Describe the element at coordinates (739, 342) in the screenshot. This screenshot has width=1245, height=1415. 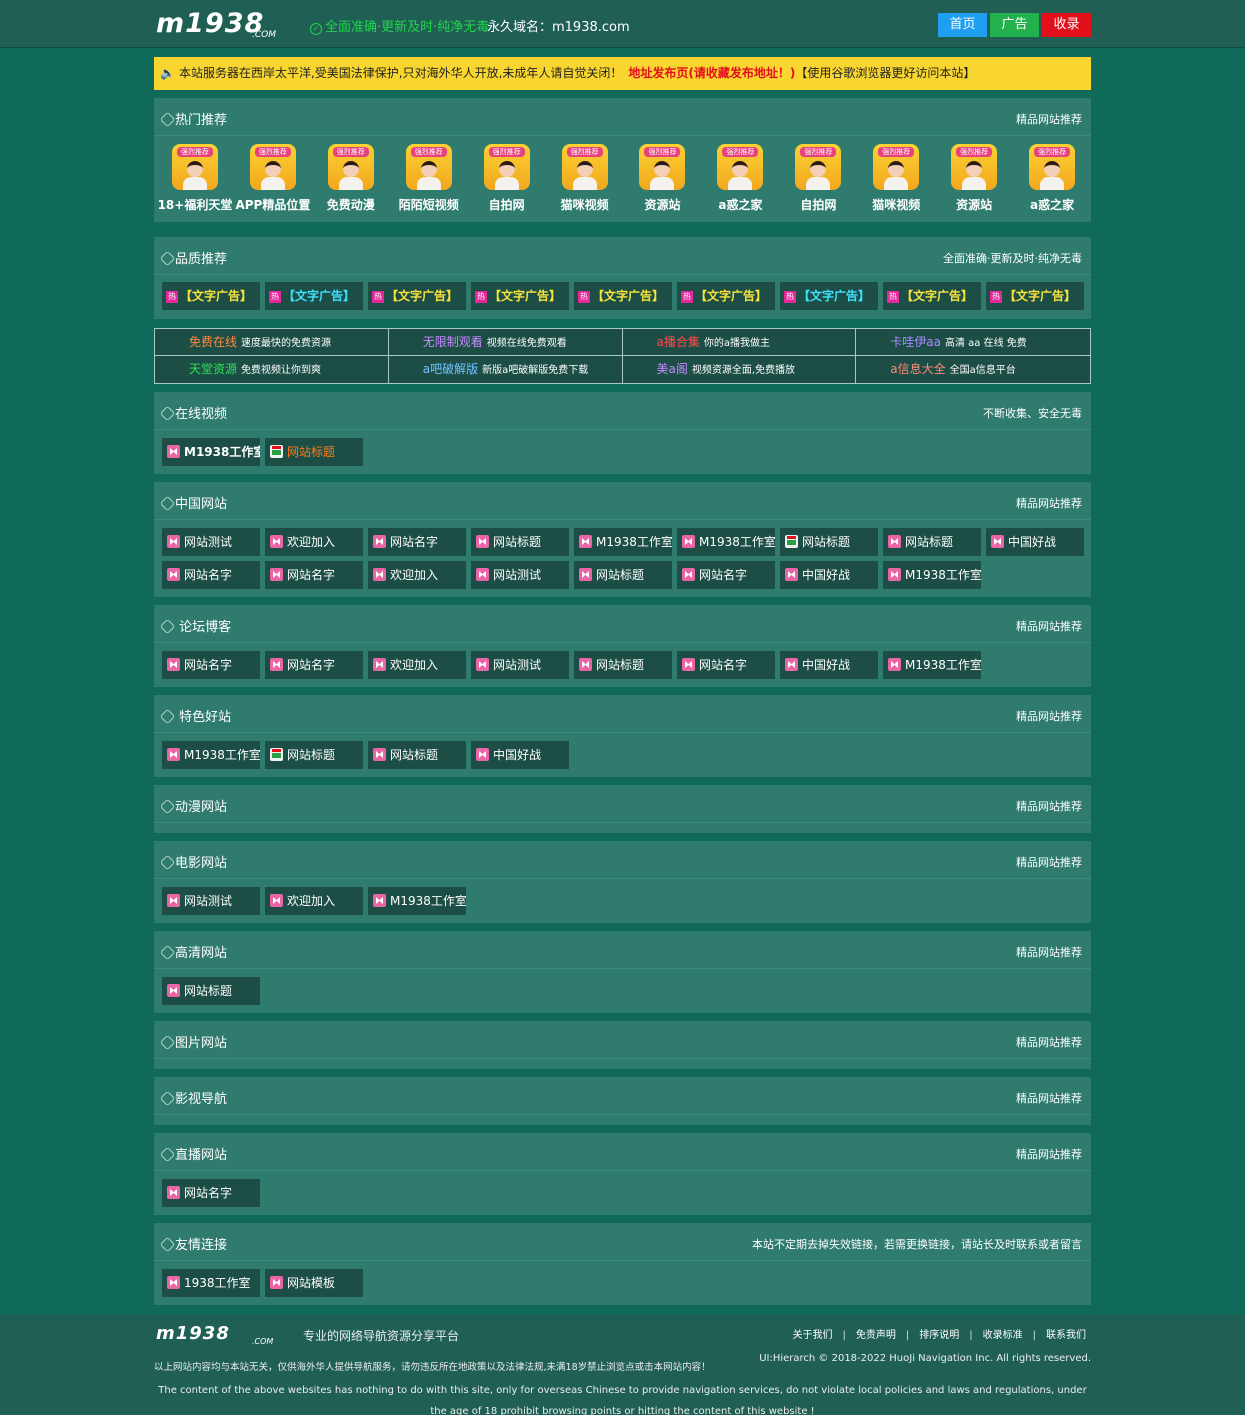
I see `featured-link: a播合集 你的a播我做主` at that location.